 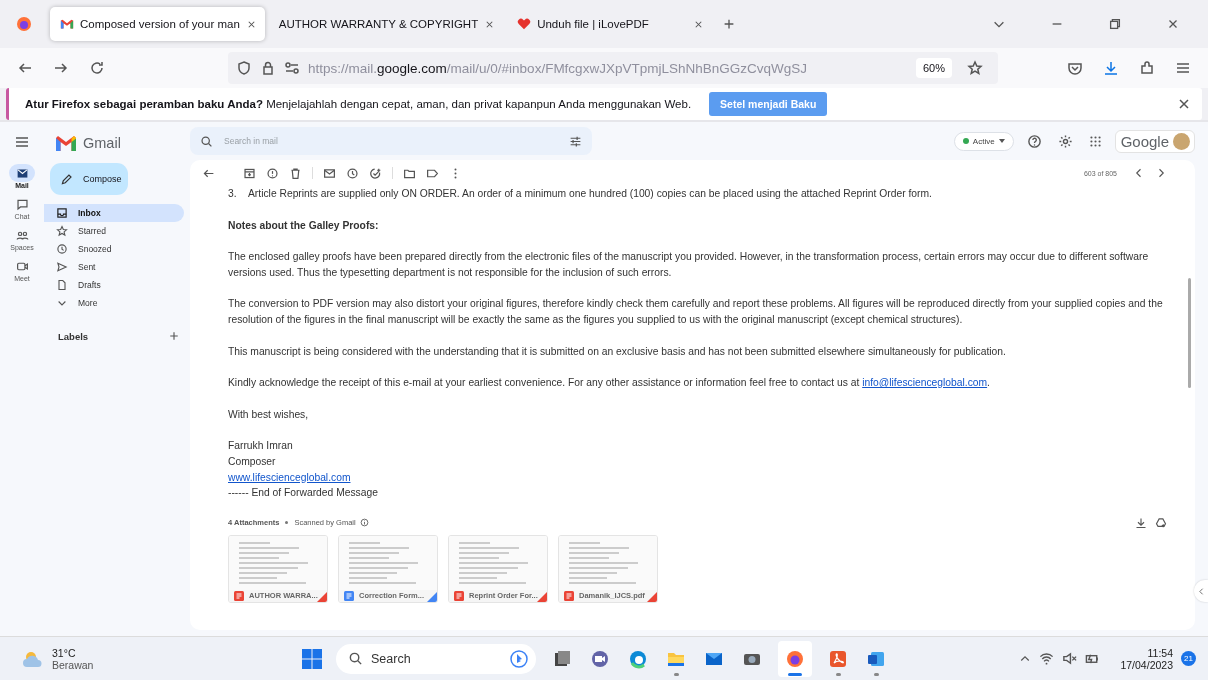 I want to click on speaker-muted-icon, so click(x=1070, y=658).